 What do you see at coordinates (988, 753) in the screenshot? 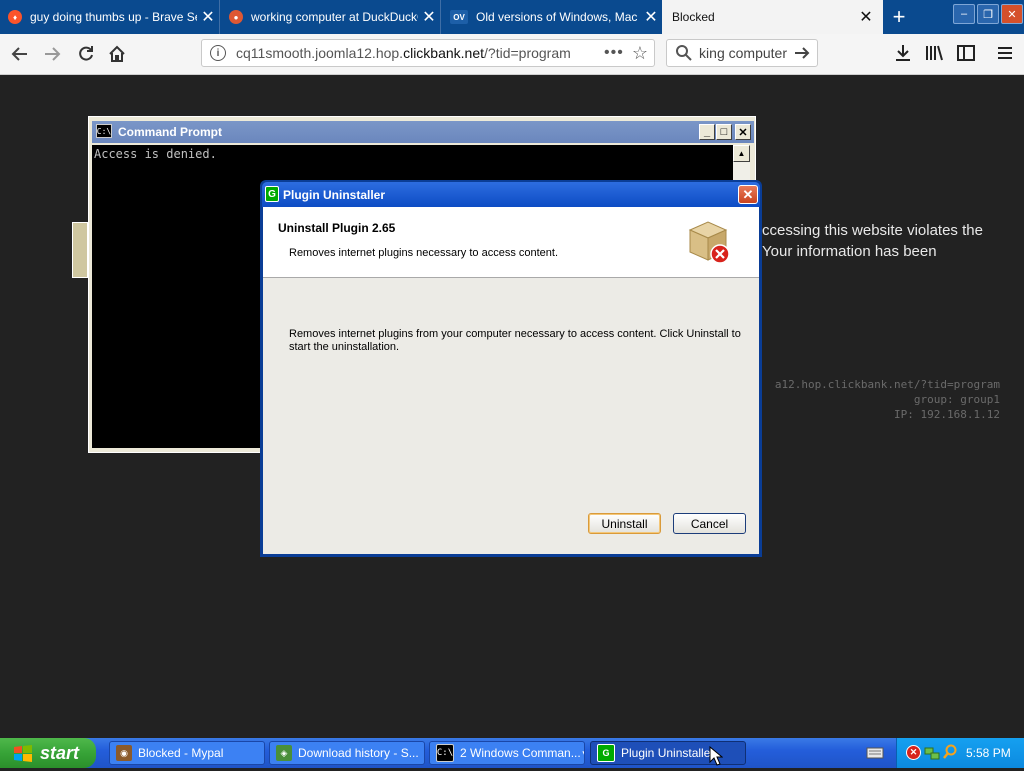
I see `clock: 5:58 PM` at bounding box center [988, 753].